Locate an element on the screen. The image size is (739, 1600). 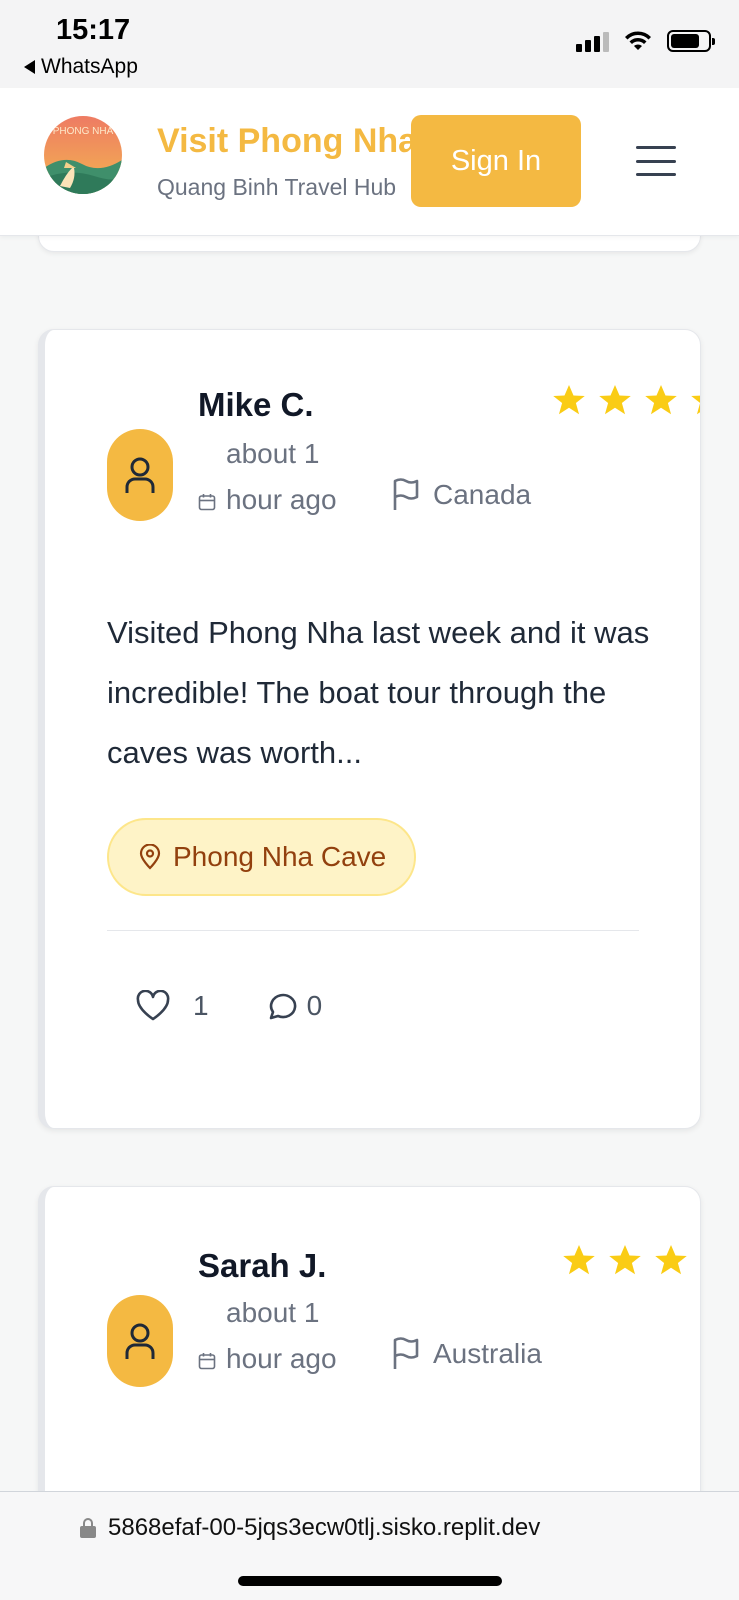
heart-icon is located at coordinates (153, 1005).